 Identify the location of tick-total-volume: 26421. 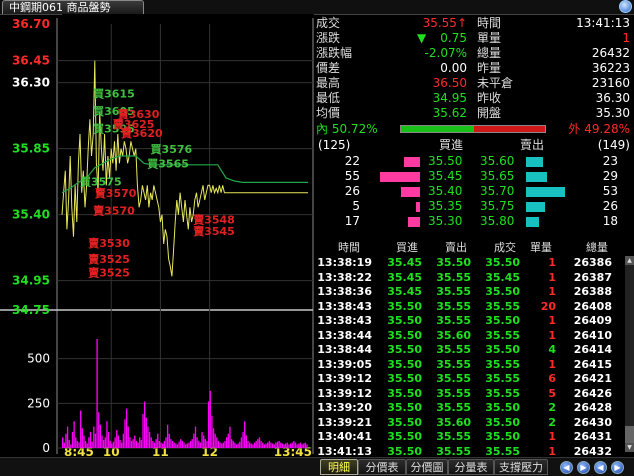
(592, 378).